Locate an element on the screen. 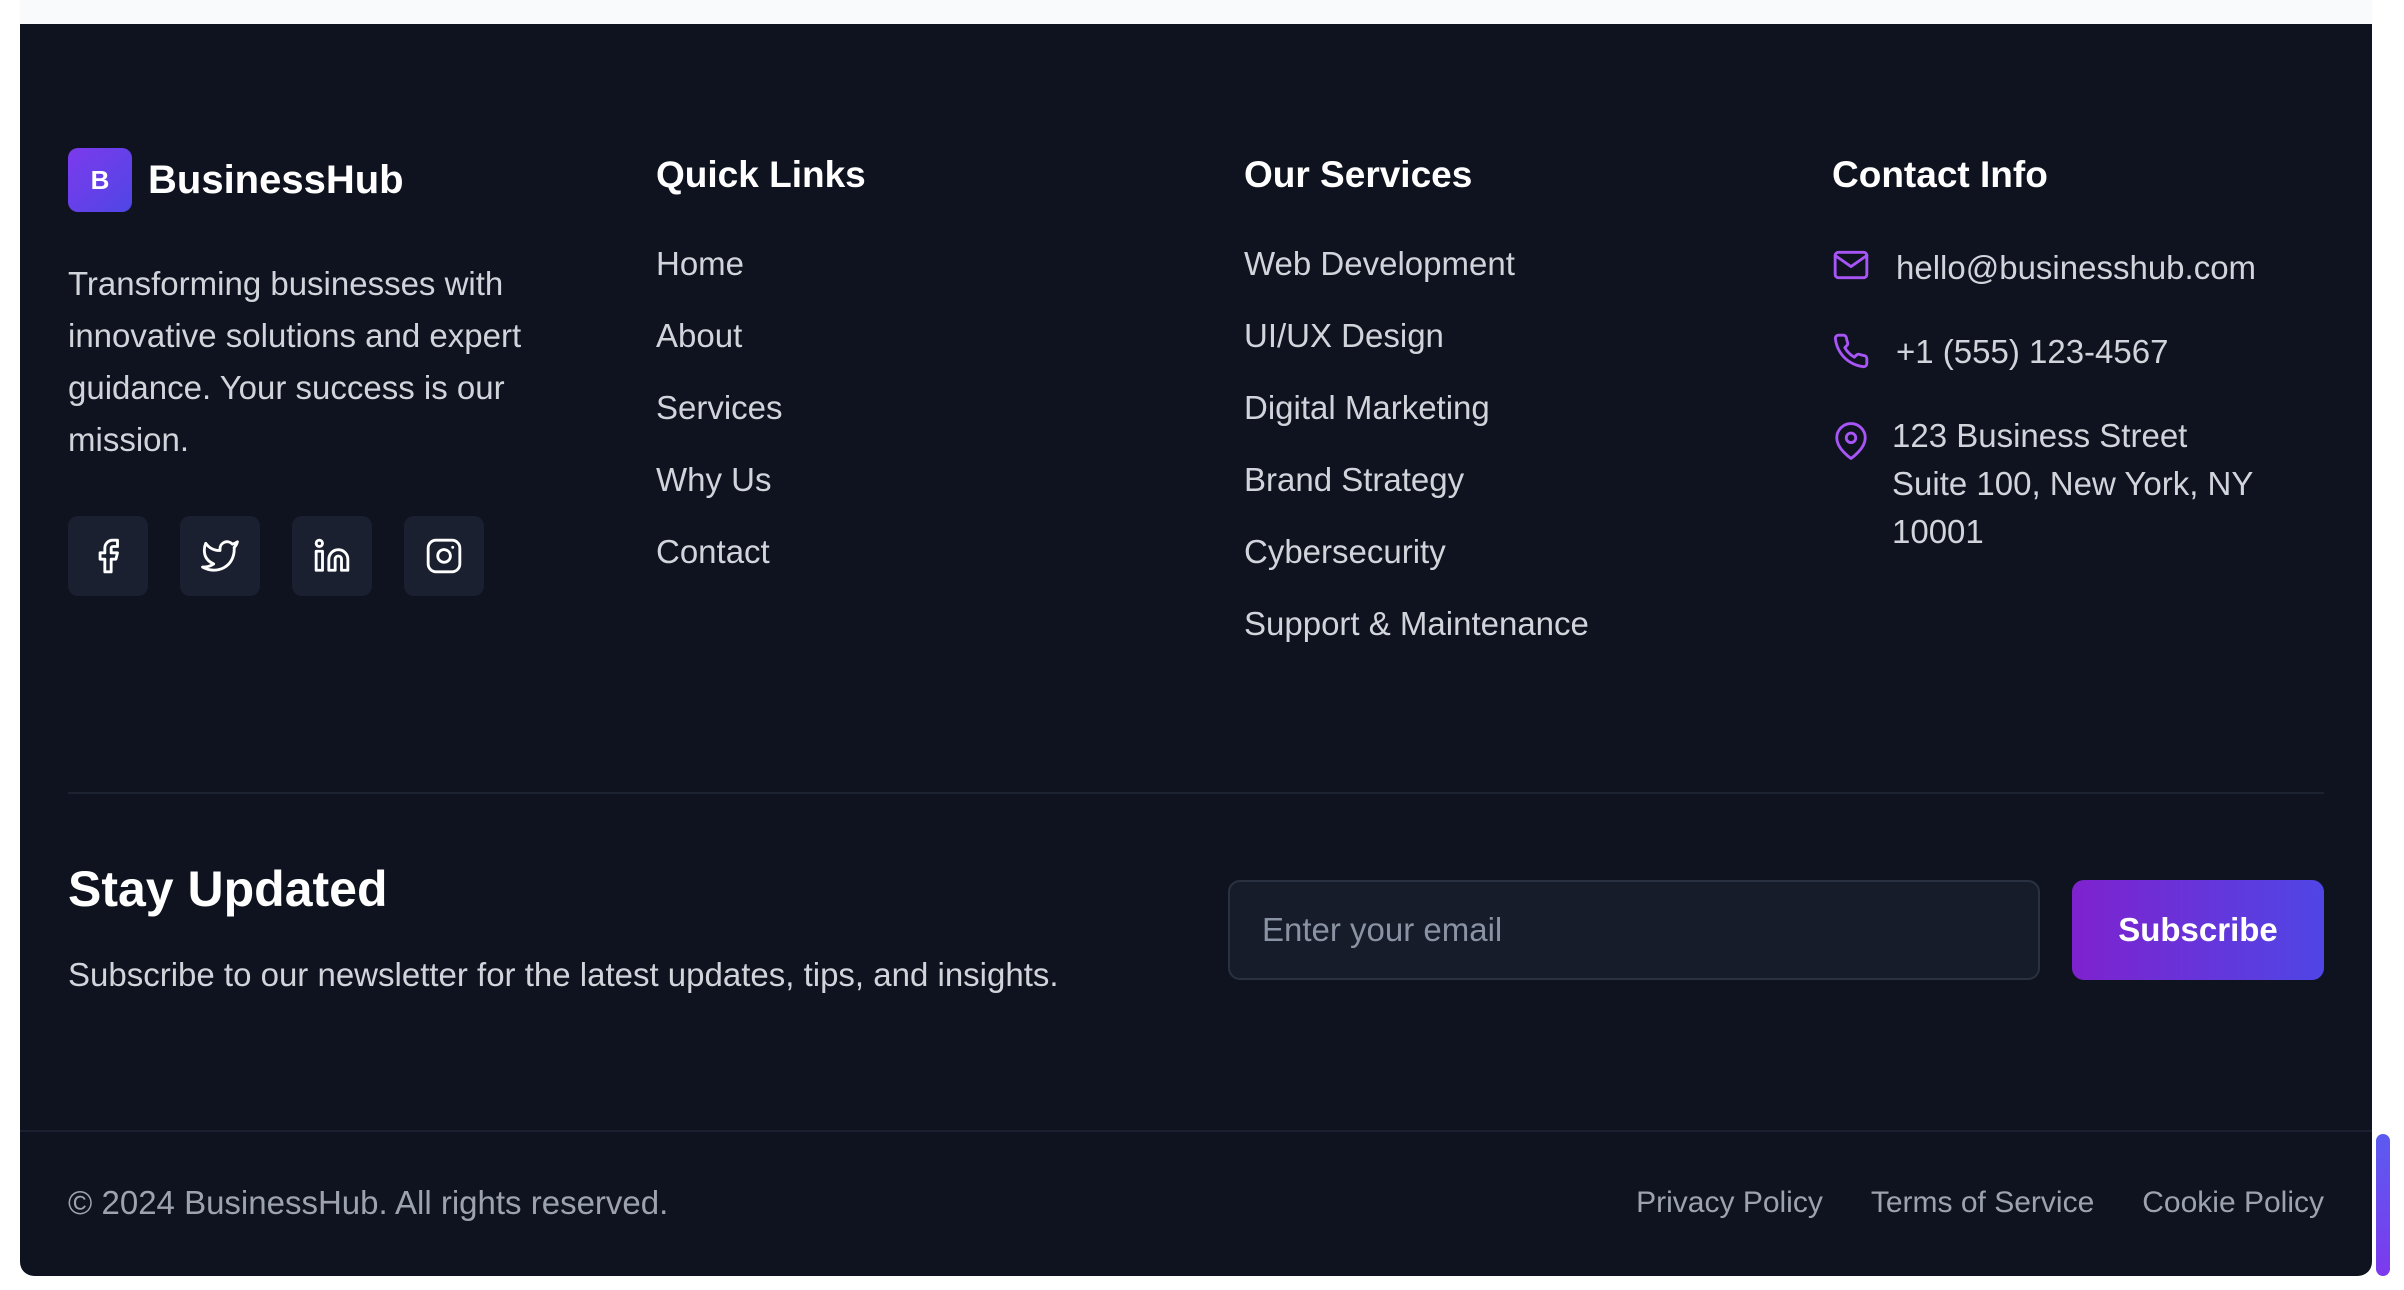 Image resolution: width=2404 pixels, height=1290 pixels. contact-phone: +1 (555) 123-4567 is located at coordinates (2092, 352).